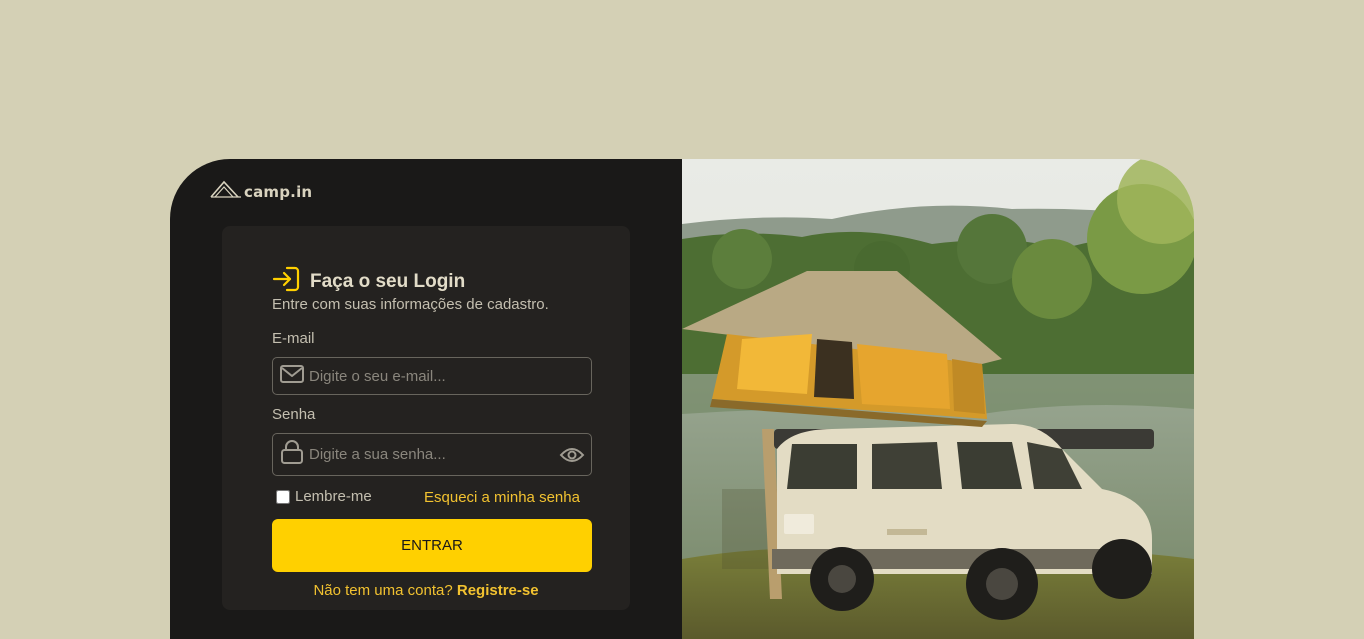  I want to click on brand-logo: camp.in, so click(261, 191).